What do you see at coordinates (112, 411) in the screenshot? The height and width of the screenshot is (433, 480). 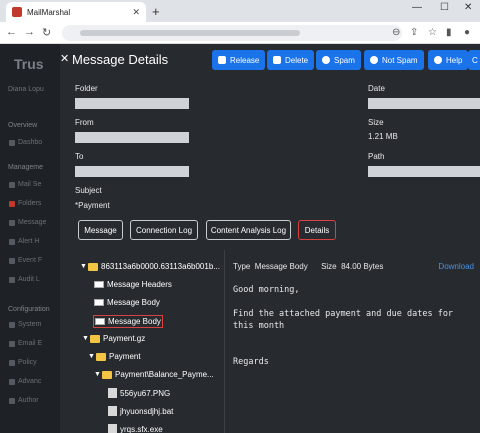 I see `batch-file-icon` at bounding box center [112, 411].